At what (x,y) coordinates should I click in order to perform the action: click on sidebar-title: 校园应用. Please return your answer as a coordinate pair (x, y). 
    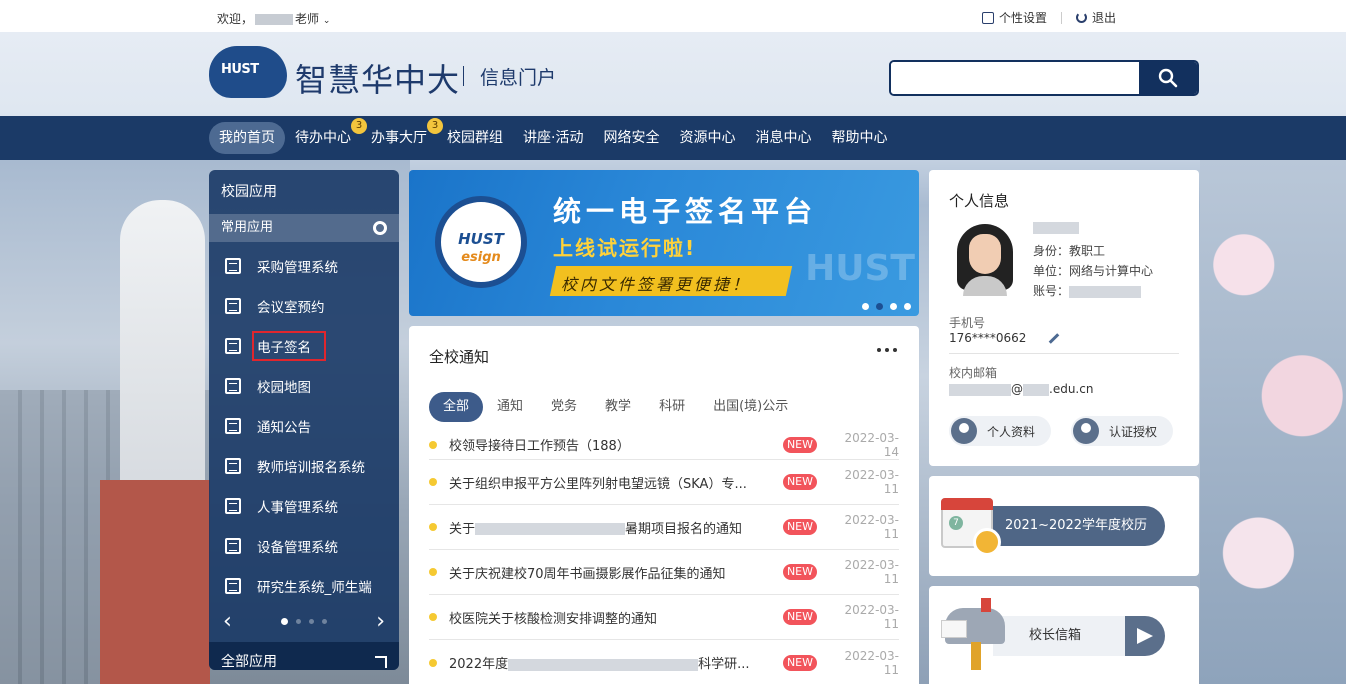
    Looking at the image, I should click on (249, 192).